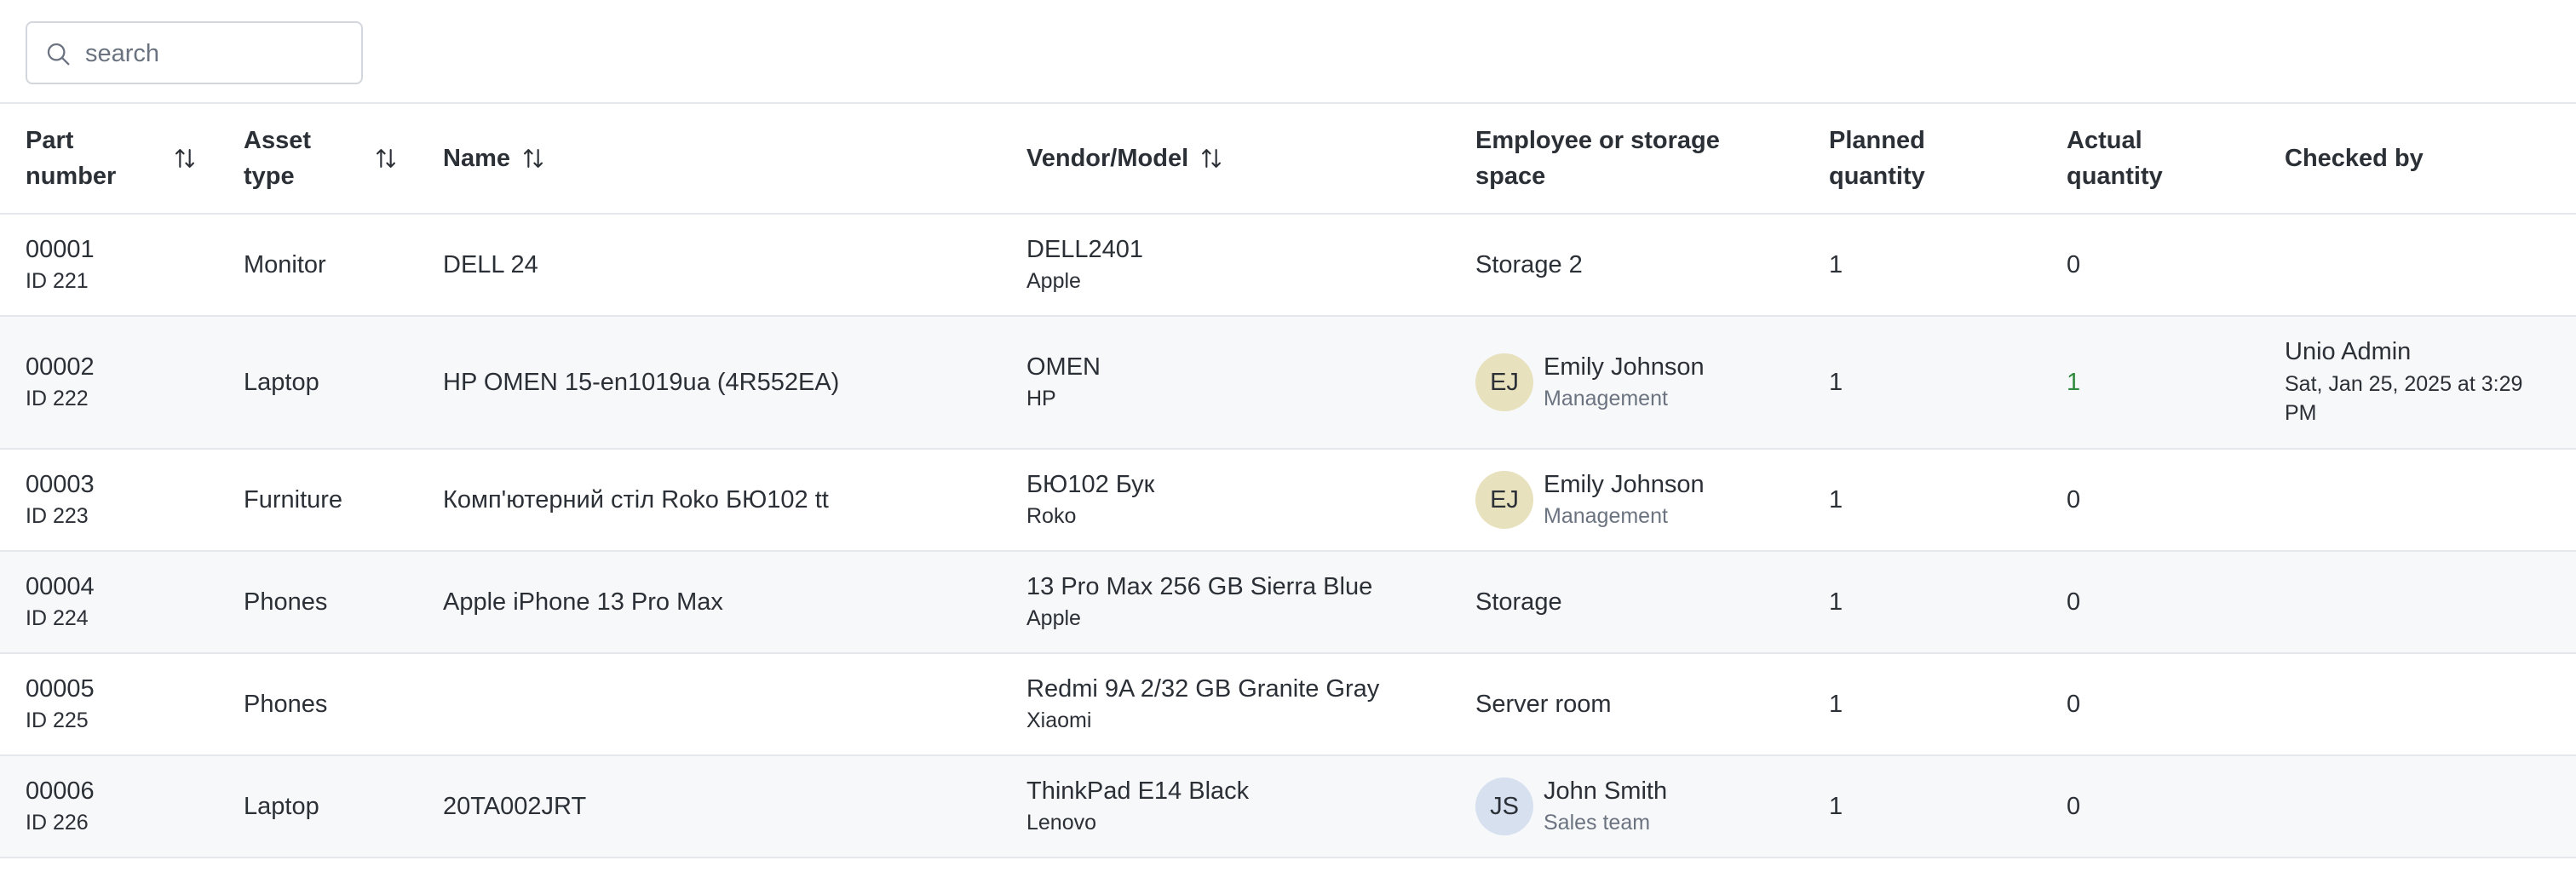  I want to click on model: Redmi 9A 2/32 GB Granite Gray, so click(1203, 689).